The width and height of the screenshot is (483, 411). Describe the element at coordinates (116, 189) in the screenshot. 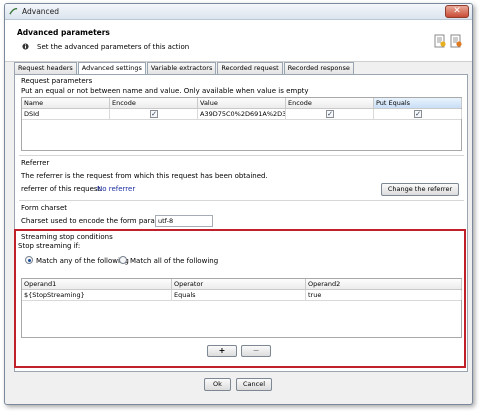

I see `referrer-value: No referrer` at that location.